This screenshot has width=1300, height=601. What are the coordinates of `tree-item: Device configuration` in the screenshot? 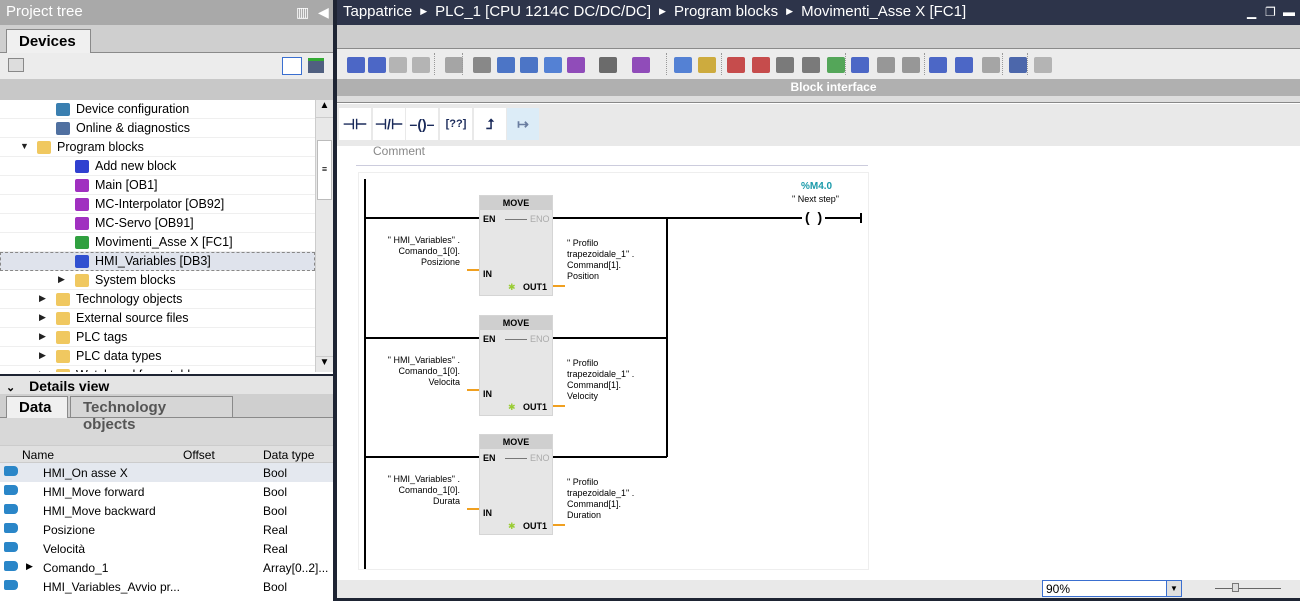 It's located at (157, 109).